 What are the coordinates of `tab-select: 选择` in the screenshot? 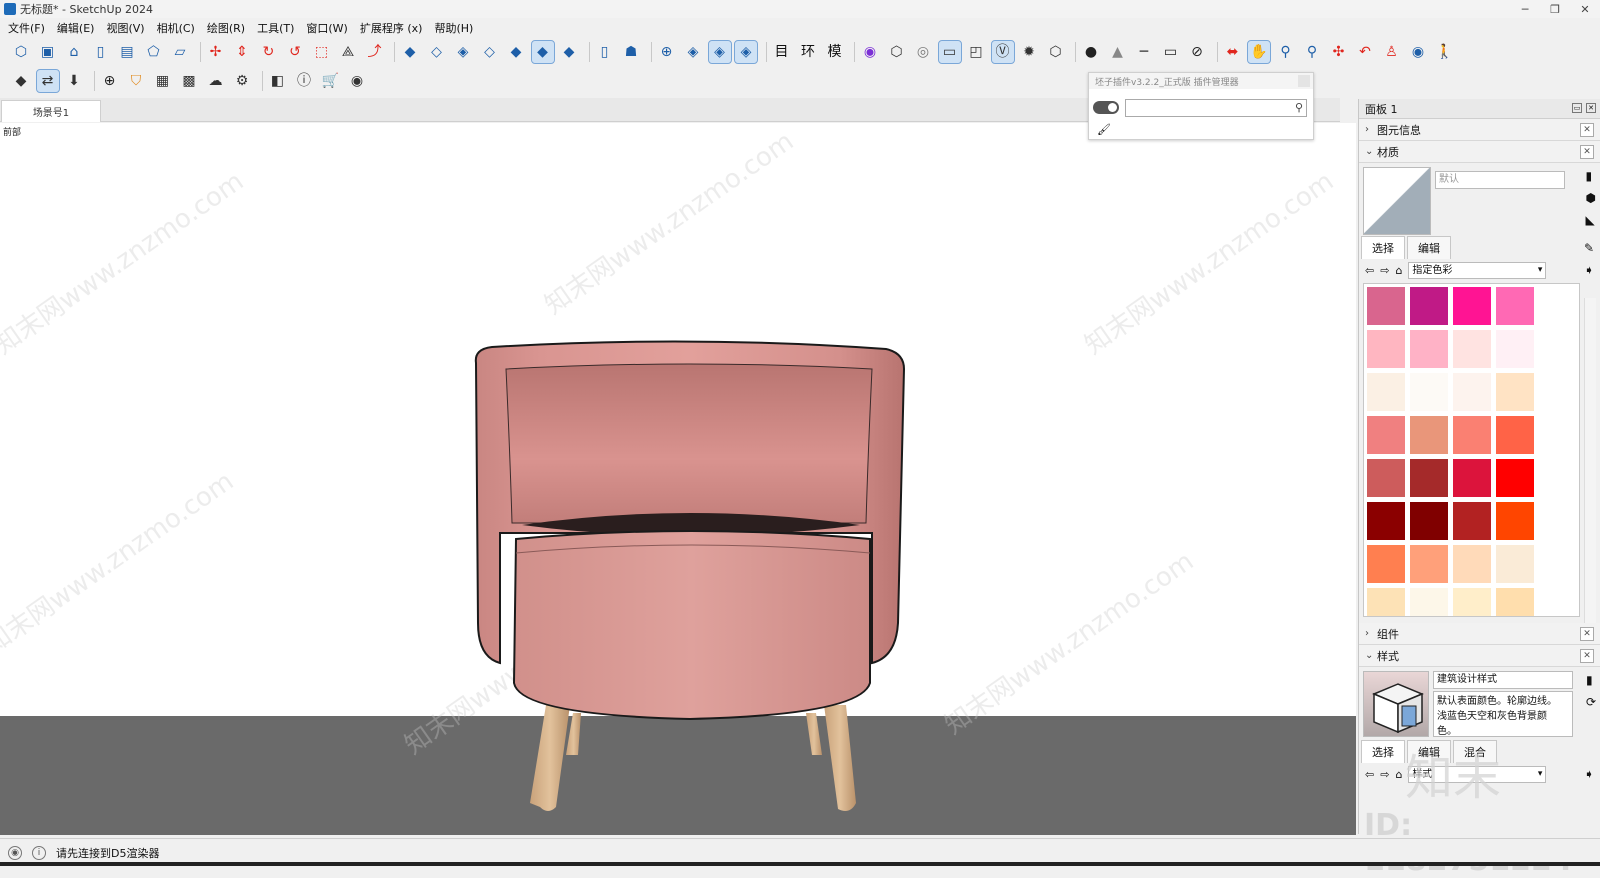 It's located at (1383, 247).